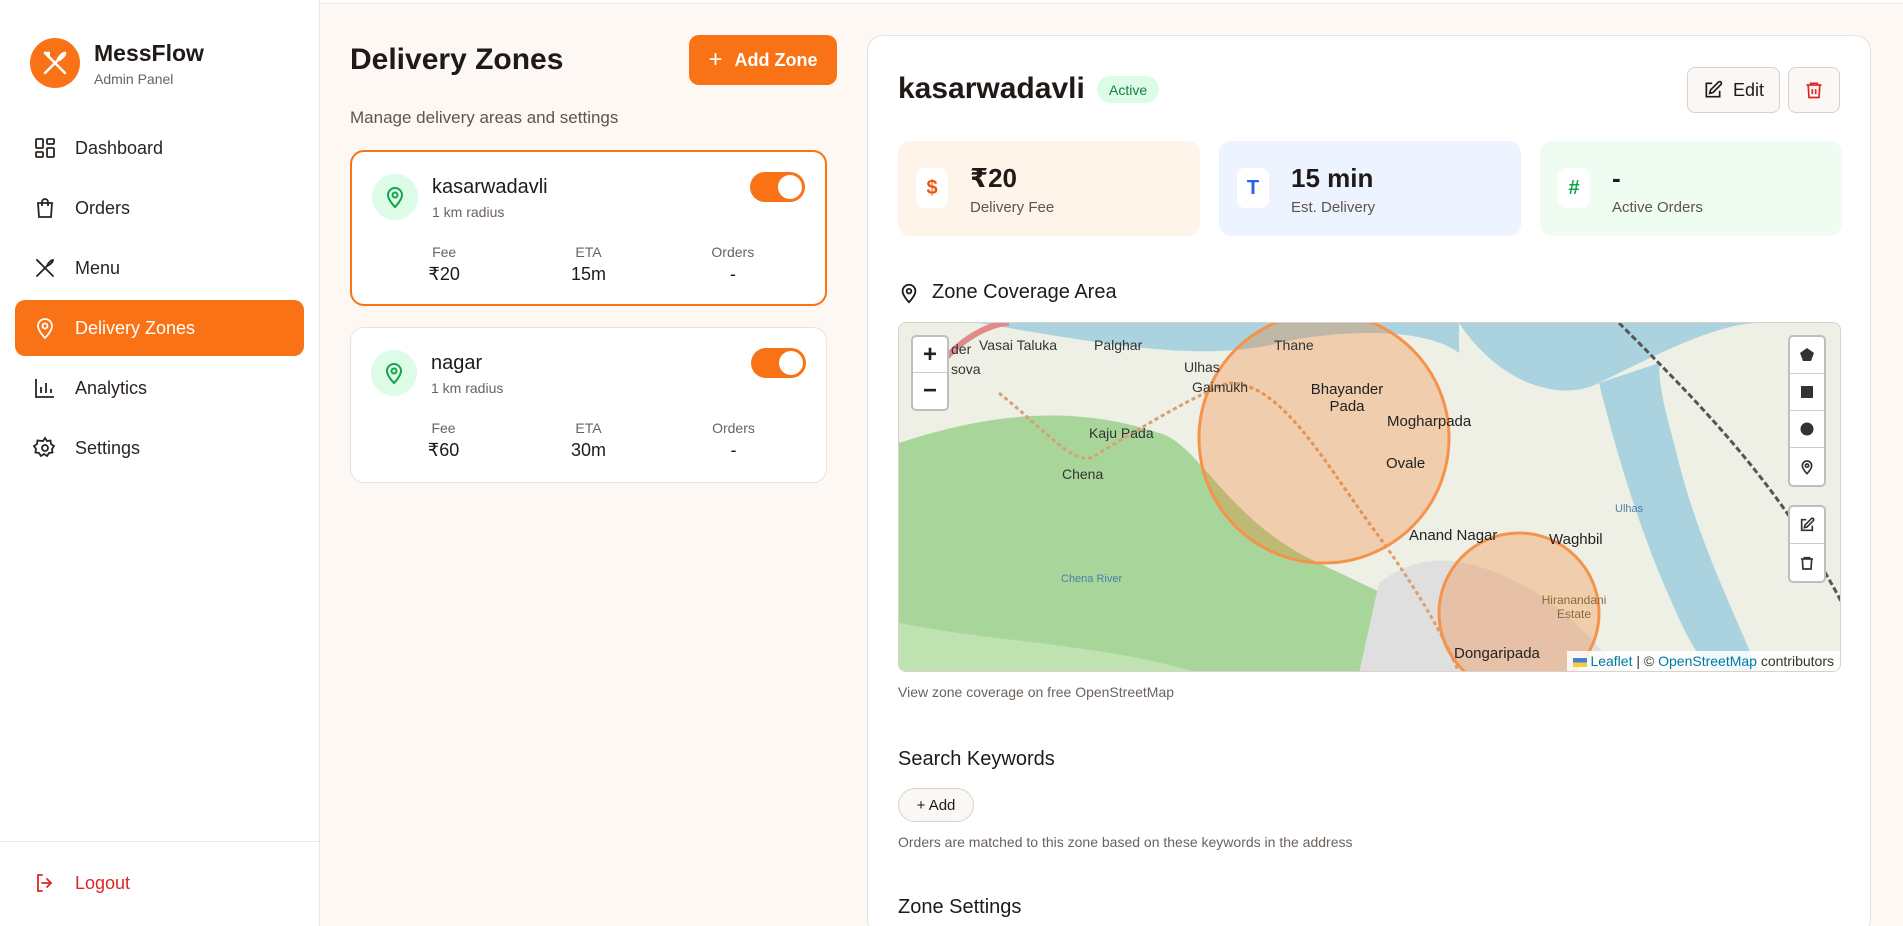 This screenshot has height=926, width=1903. I want to click on draw-marker-button, so click(1807, 466).